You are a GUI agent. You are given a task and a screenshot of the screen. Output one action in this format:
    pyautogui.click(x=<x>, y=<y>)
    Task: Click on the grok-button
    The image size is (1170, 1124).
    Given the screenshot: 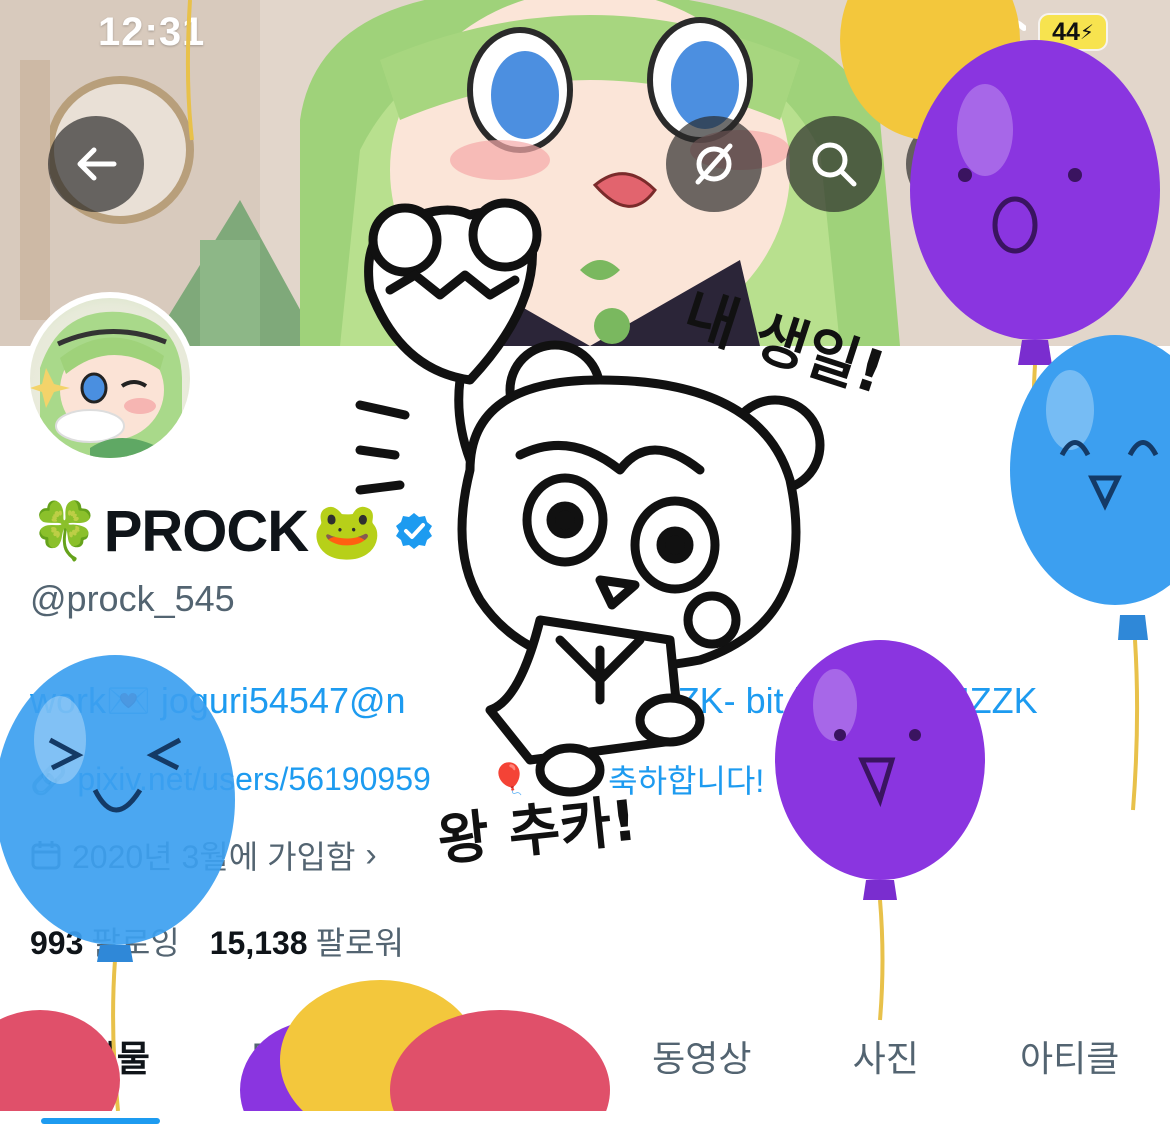 What is the action you would take?
    pyautogui.click(x=714, y=164)
    